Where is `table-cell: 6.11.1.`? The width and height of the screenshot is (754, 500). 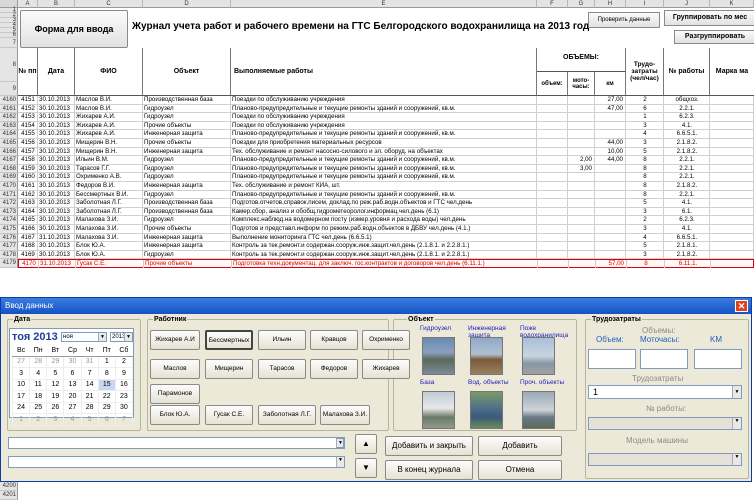
table-cell: 6.11.1. is located at coordinates (688, 264).